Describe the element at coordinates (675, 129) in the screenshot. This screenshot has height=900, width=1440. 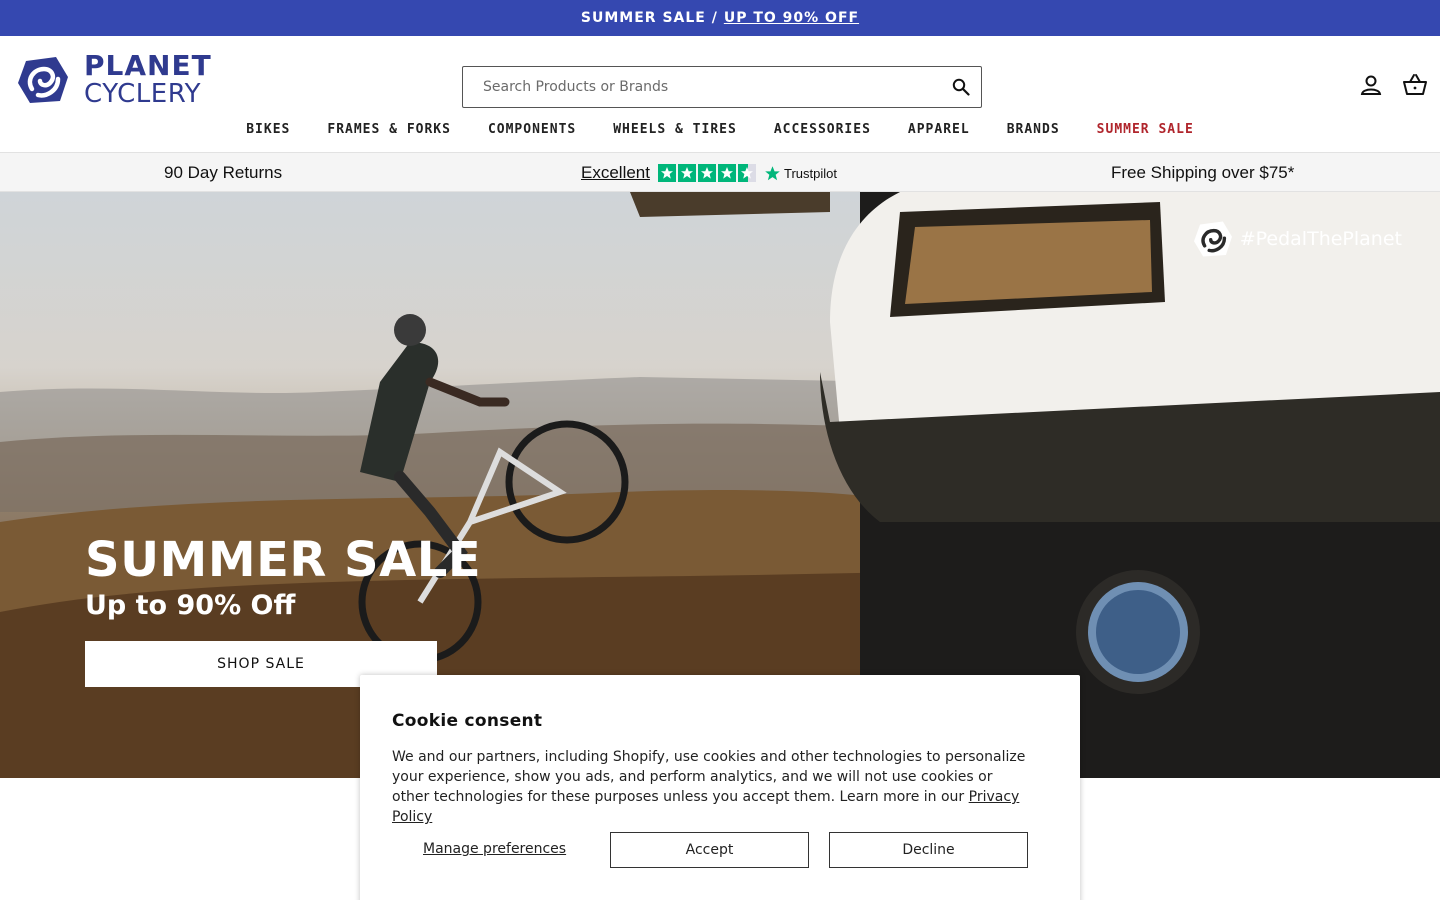
I see `nav-item-wheels-tires: WHEELS & TIRES` at that location.